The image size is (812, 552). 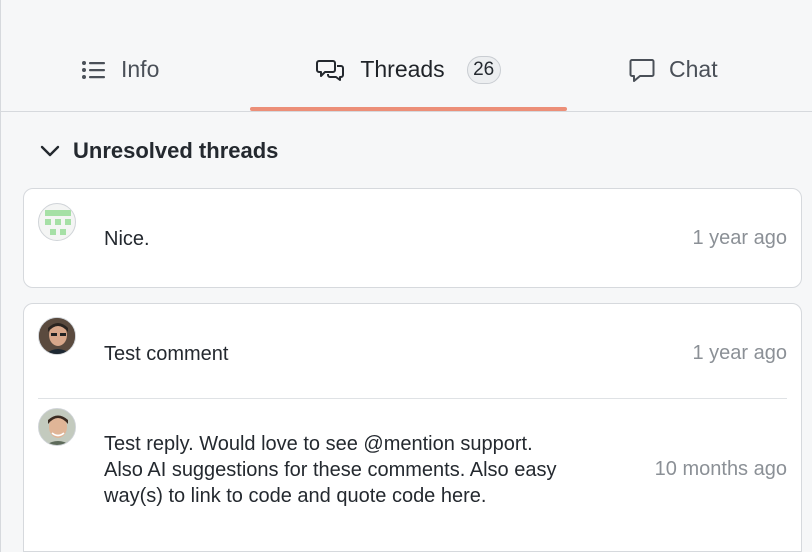 What do you see at coordinates (642, 70) in the screenshot?
I see `chat-icon` at bounding box center [642, 70].